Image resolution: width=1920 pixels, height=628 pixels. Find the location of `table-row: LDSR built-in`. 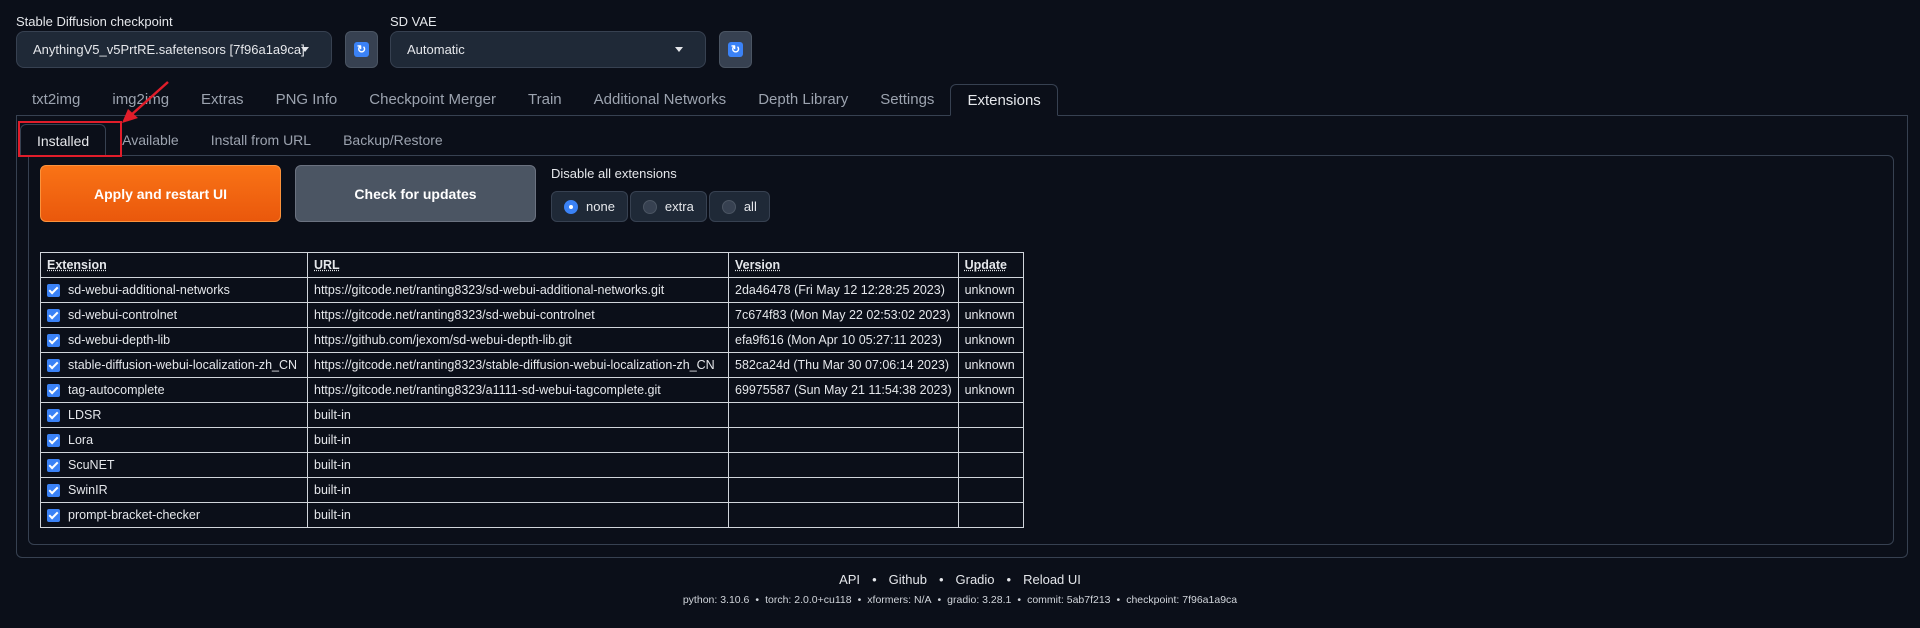

table-row: LDSR built-in is located at coordinates (532, 415).